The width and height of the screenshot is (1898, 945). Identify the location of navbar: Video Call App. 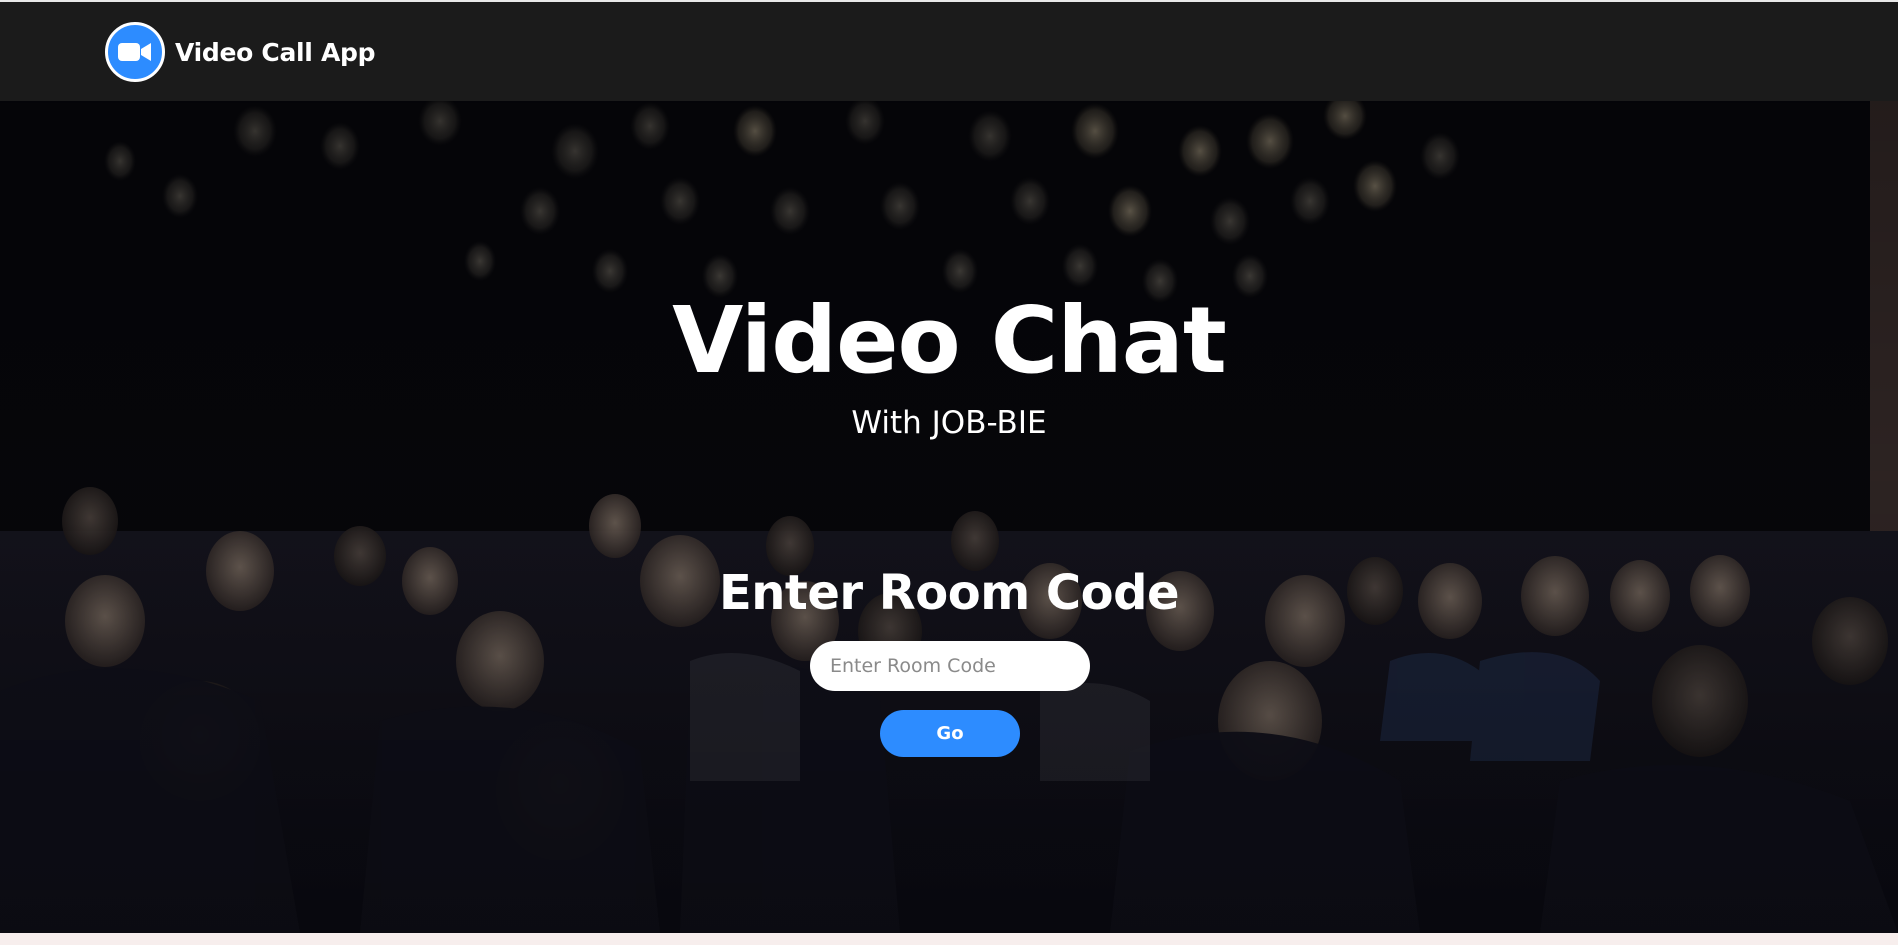
(949, 50).